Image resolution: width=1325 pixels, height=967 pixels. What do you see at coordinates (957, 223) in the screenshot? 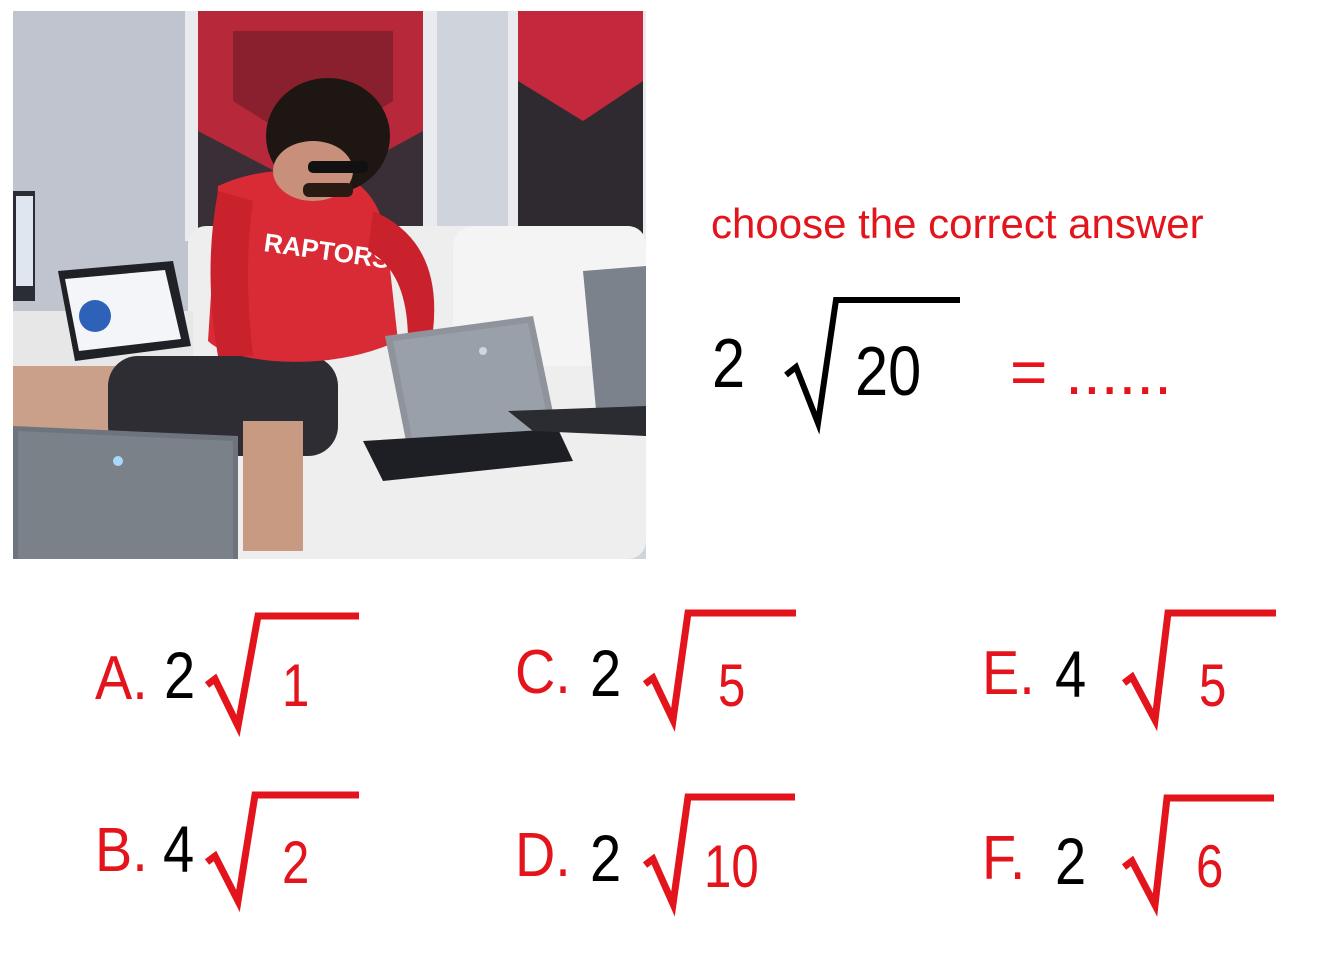
I see `instruction-text: choose the correct answer` at bounding box center [957, 223].